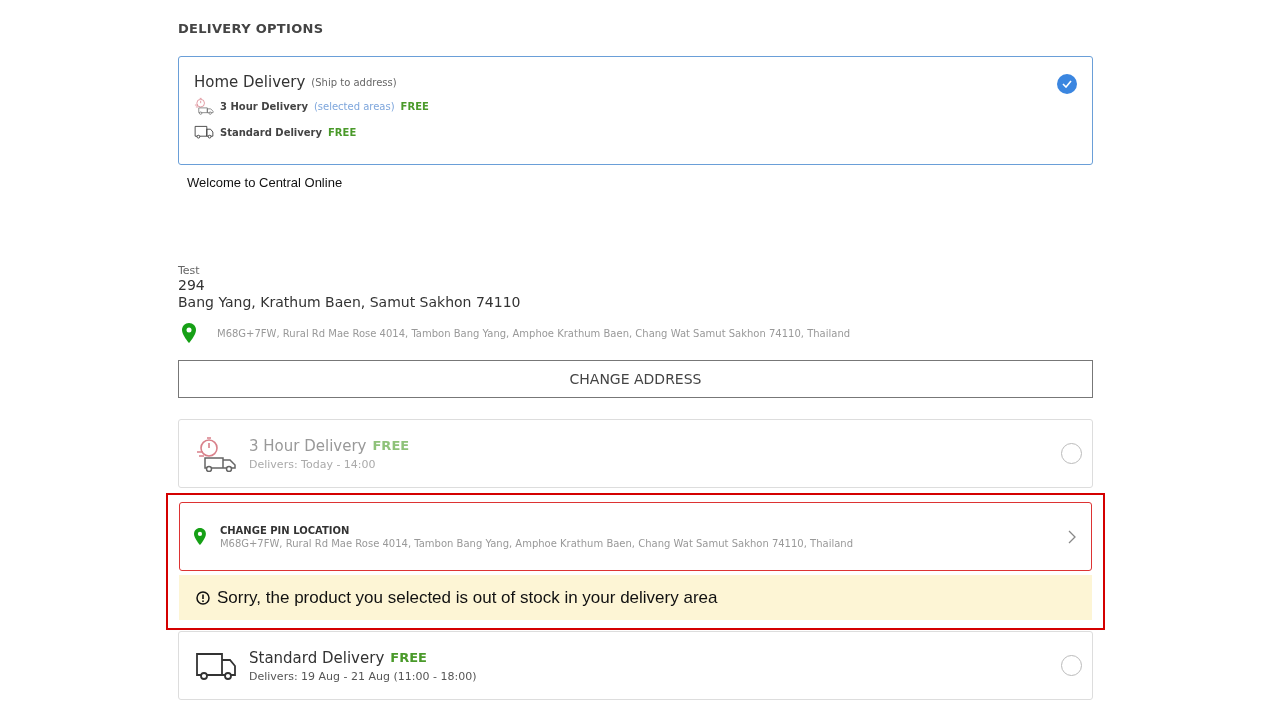  What do you see at coordinates (250, 82) in the screenshot?
I see `card-title: Home Delivery` at bounding box center [250, 82].